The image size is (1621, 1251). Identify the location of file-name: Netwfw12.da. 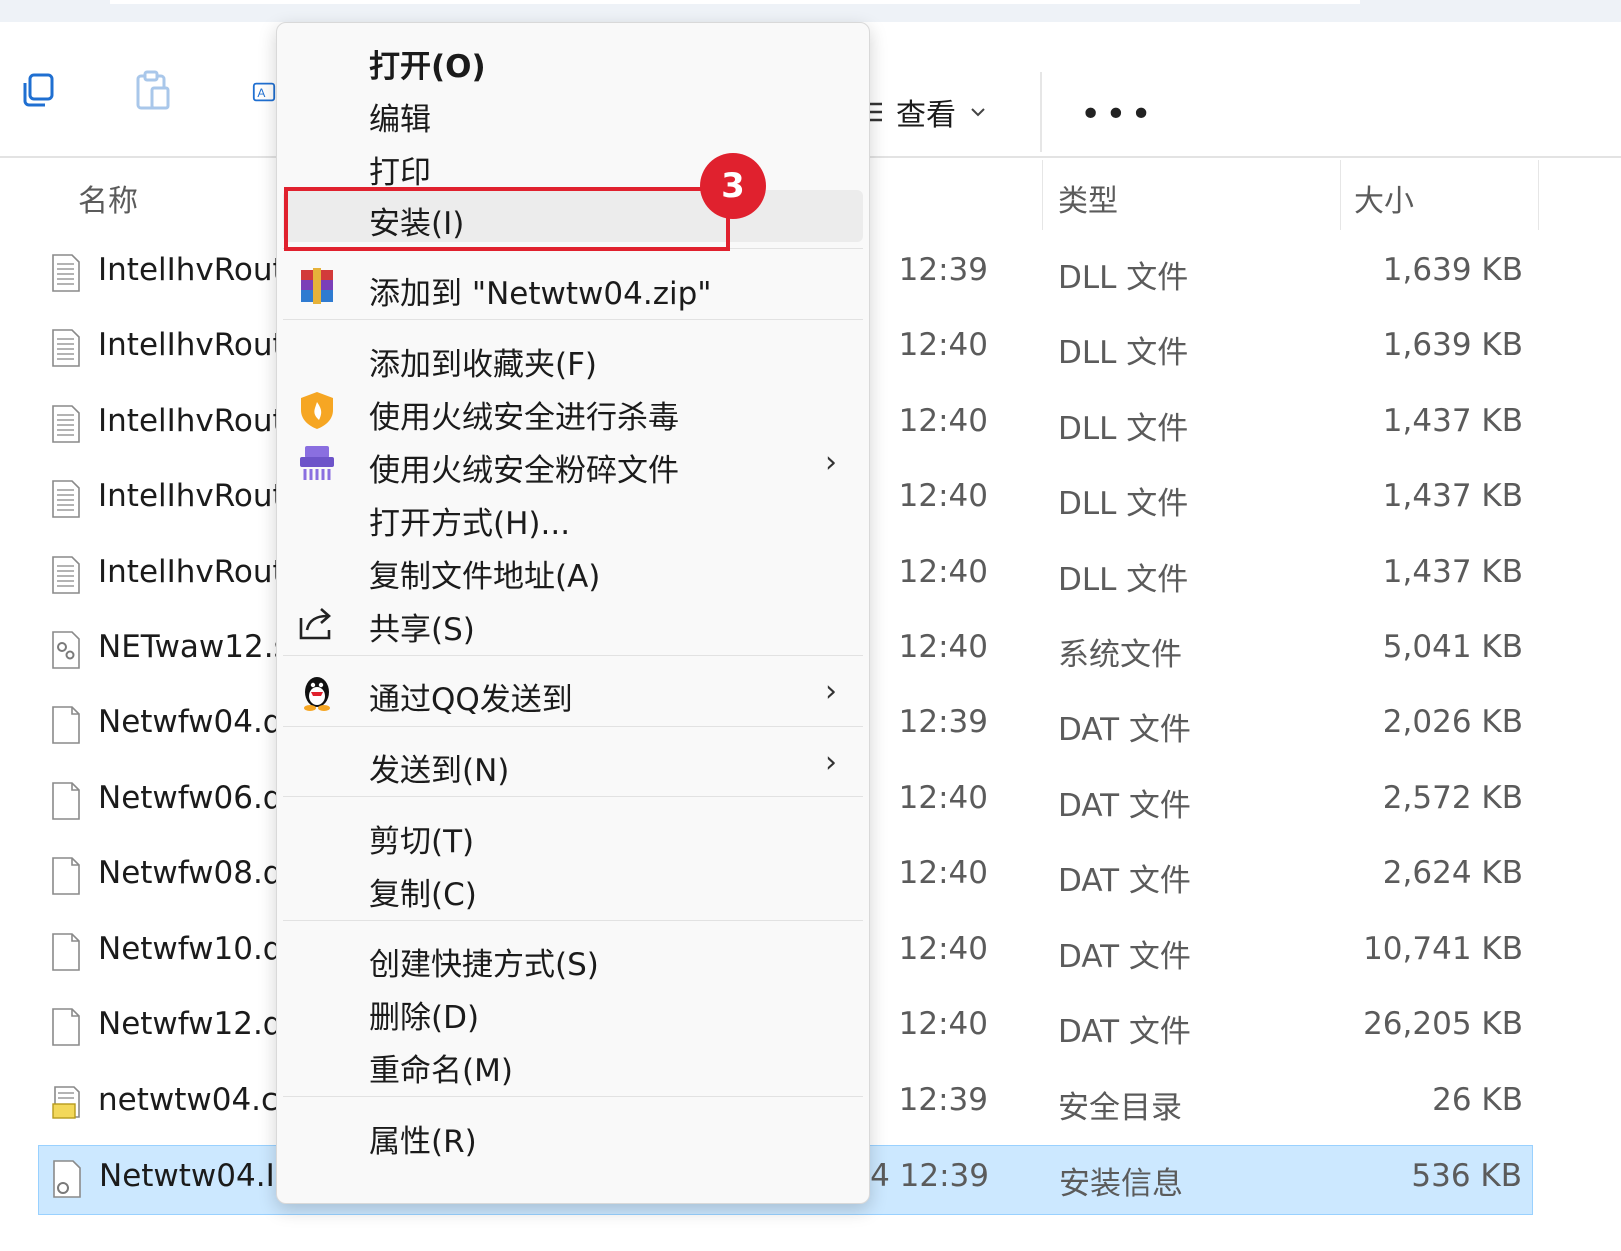
(200, 1024).